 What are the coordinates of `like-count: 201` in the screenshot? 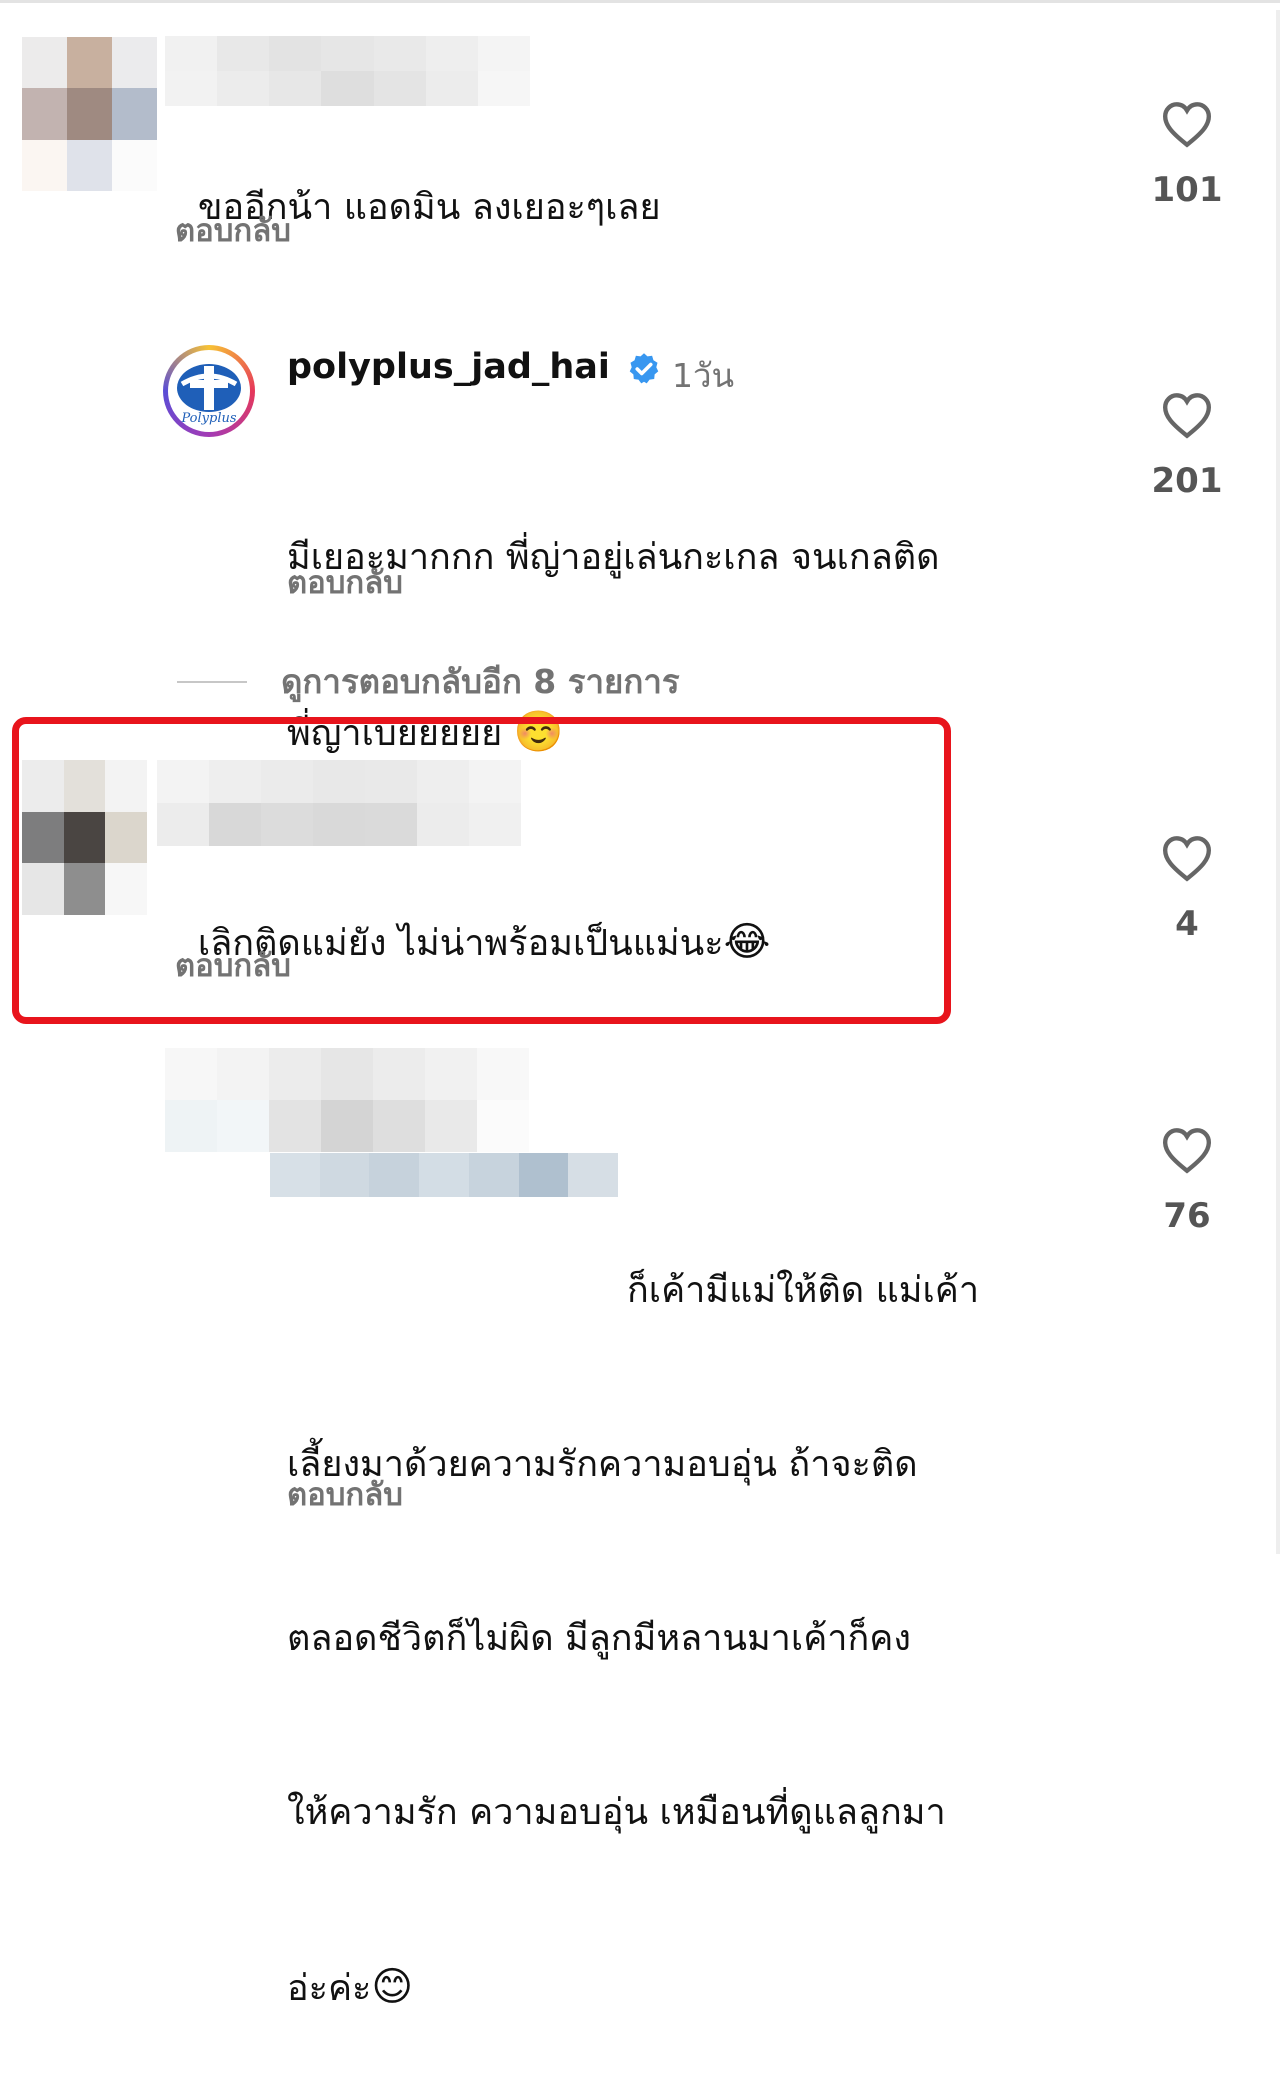 It's located at (1187, 481).